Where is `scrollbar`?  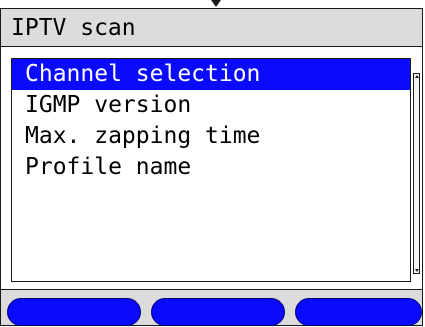 scrollbar is located at coordinates (416, 173).